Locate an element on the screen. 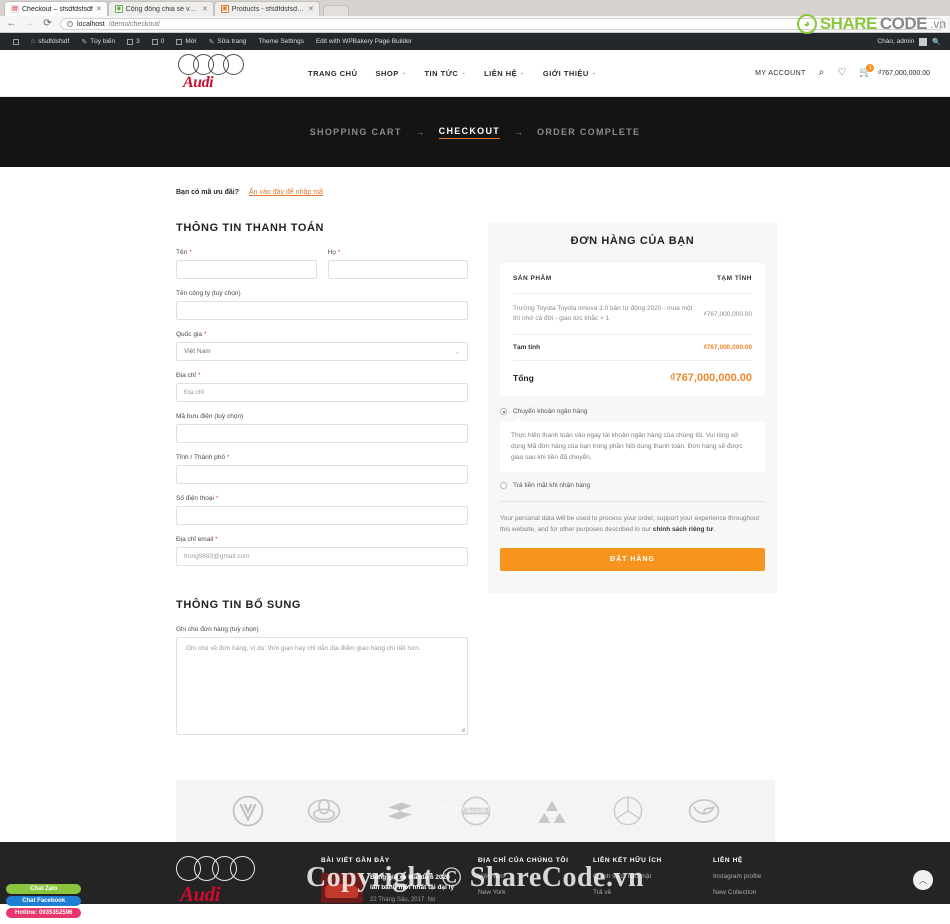 The image size is (950, 924). field-label: Địa chỉ * is located at coordinates (188, 375).